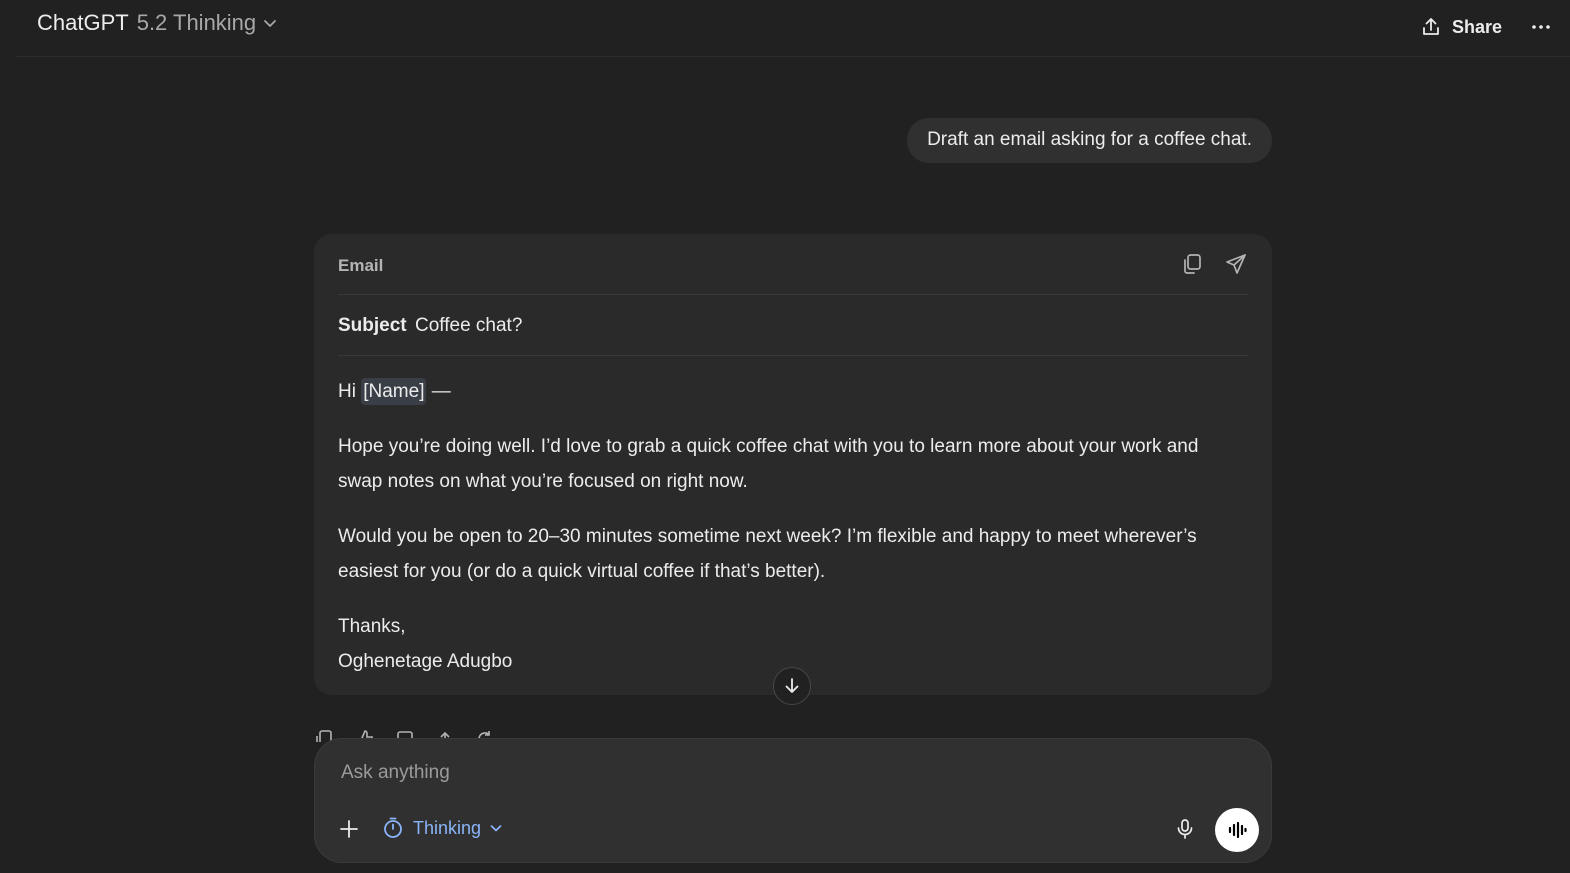  Describe the element at coordinates (196, 22) in the screenshot. I see `model-version: 5.2 Thinking` at that location.